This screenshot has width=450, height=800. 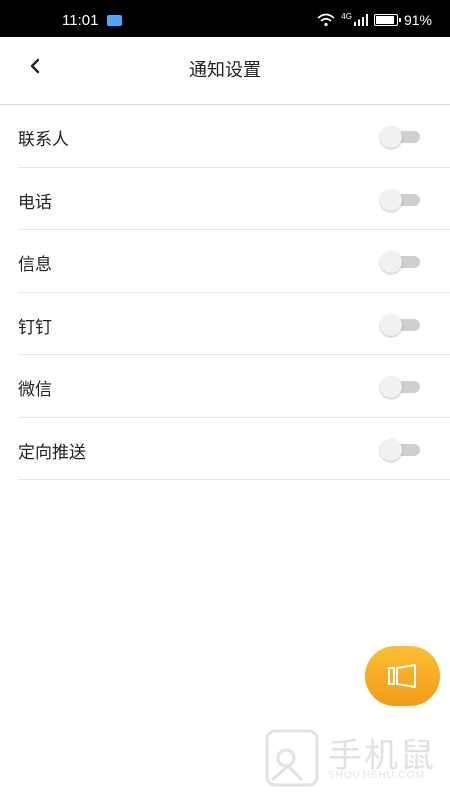 I want to click on setting-row-targeted-push: 定向推送, so click(x=234, y=449).